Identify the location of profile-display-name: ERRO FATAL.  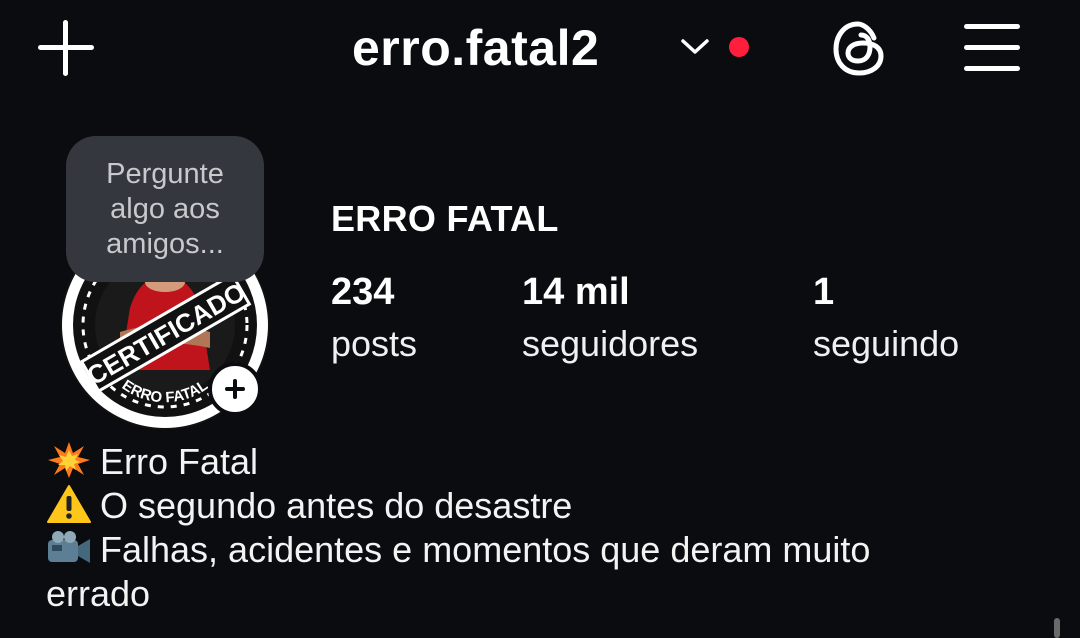
(445, 218).